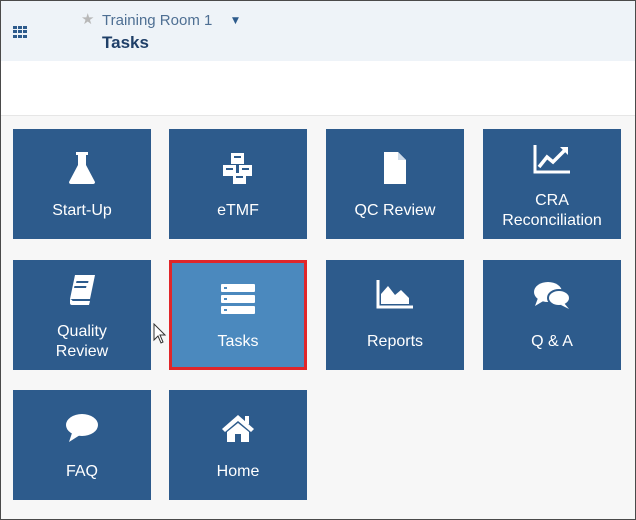 This screenshot has height=520, width=636. What do you see at coordinates (552, 341) in the screenshot?
I see `tile-label: Q & A` at bounding box center [552, 341].